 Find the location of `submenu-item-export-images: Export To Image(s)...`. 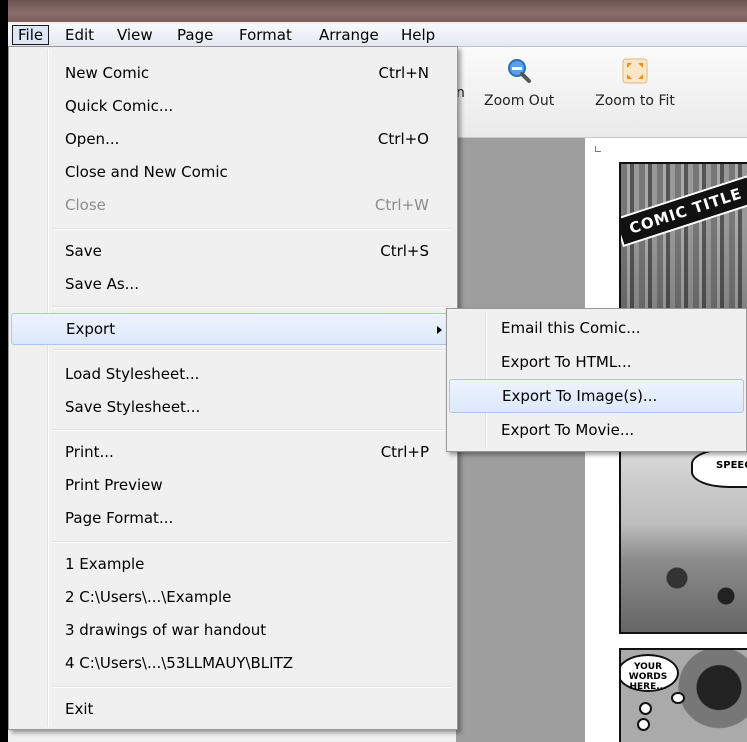

submenu-item-export-images: Export To Image(s)... is located at coordinates (596, 396).